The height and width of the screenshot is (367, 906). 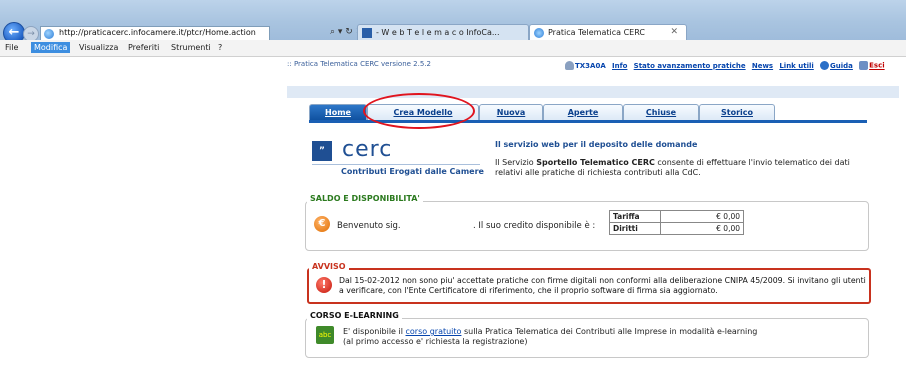 I want to click on header-banner, so click(x=593, y=92).